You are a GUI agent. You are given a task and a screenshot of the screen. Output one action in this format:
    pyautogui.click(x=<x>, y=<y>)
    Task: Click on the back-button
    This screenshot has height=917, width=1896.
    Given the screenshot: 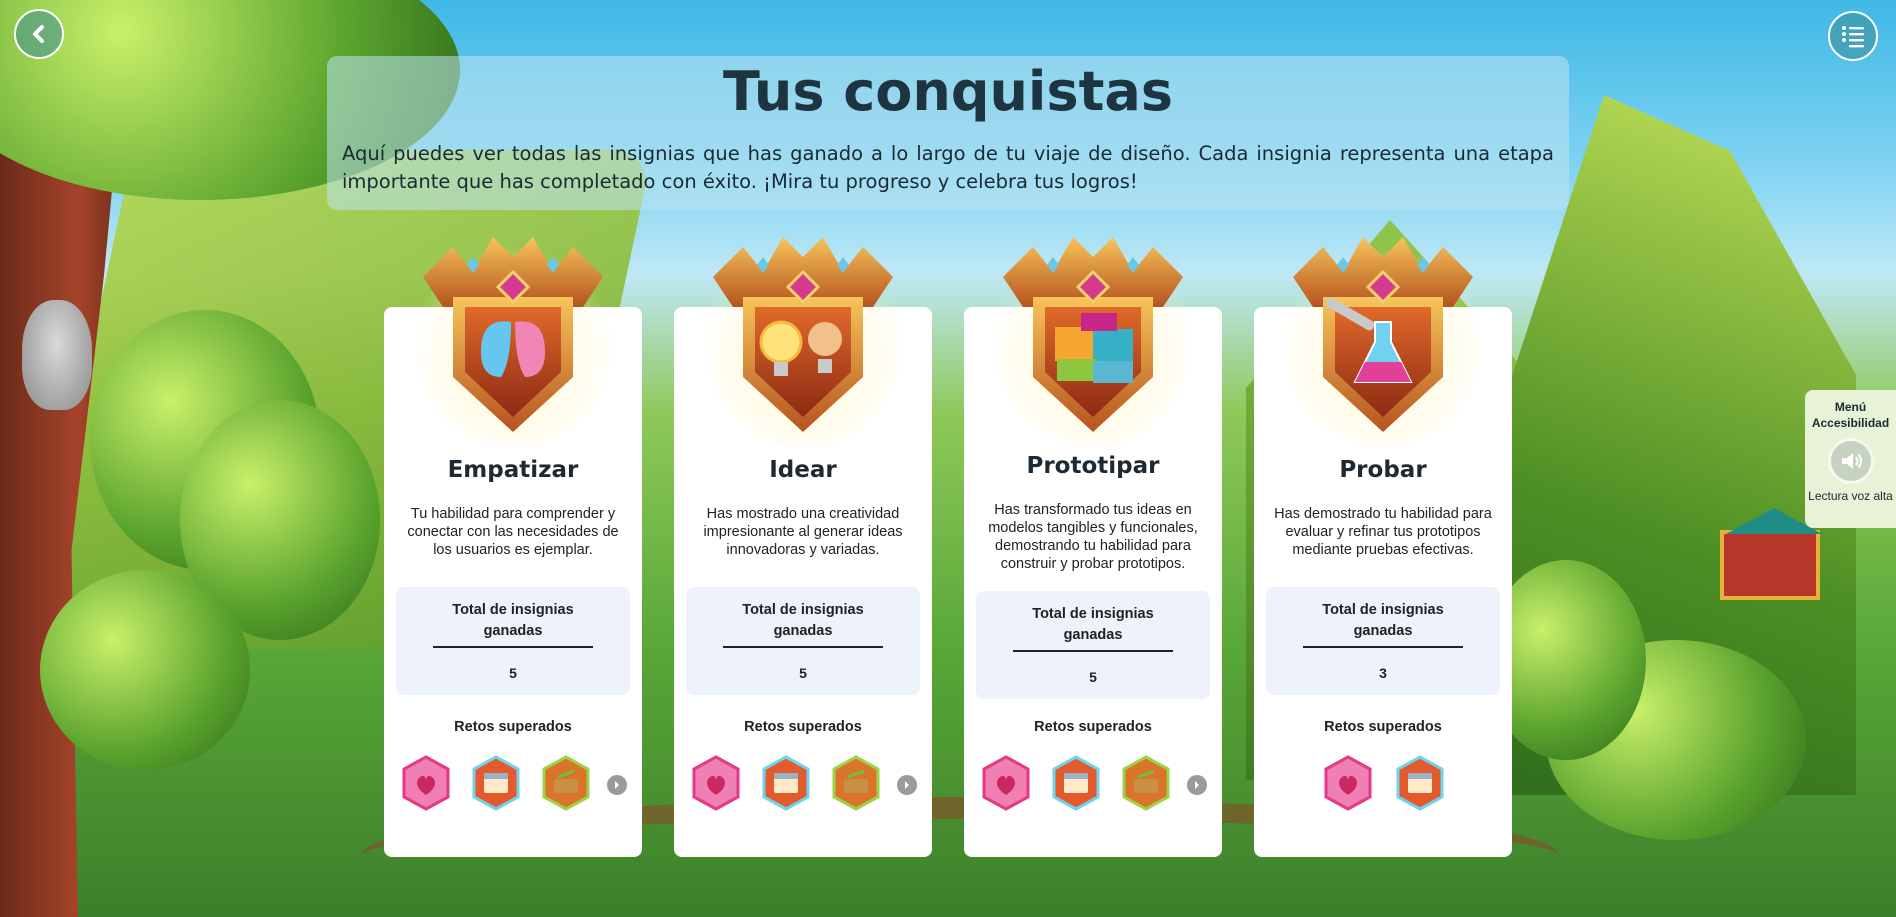 What is the action you would take?
    pyautogui.click(x=39, y=34)
    